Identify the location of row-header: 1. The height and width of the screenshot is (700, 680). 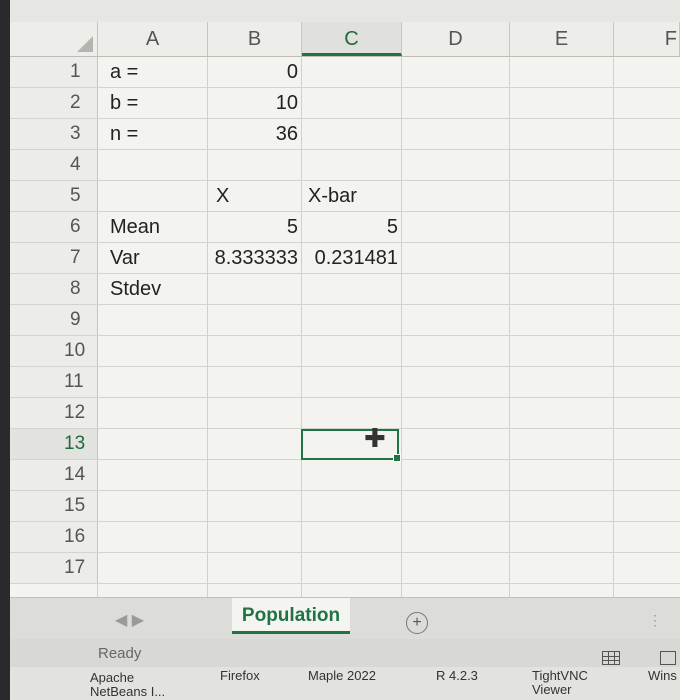
(54, 72).